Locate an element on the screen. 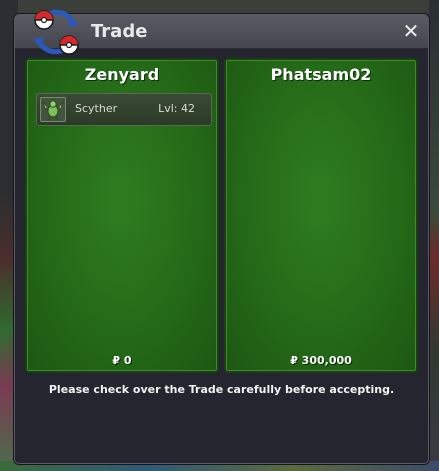 This screenshot has height=471, width=439. money-offer: ₽ 300,000 is located at coordinates (321, 360).